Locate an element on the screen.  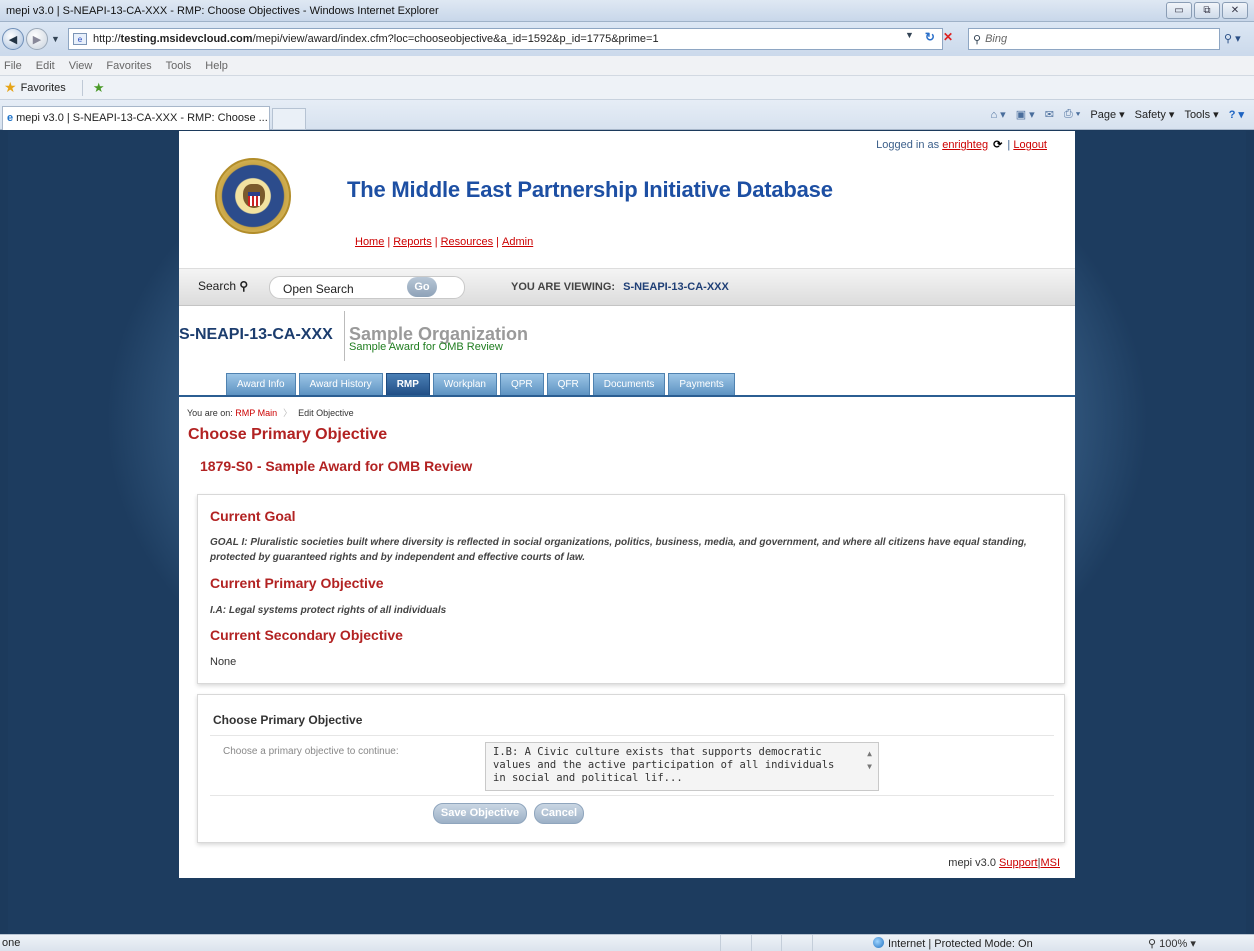
tab-qfr: QFR is located at coordinates (568, 384).